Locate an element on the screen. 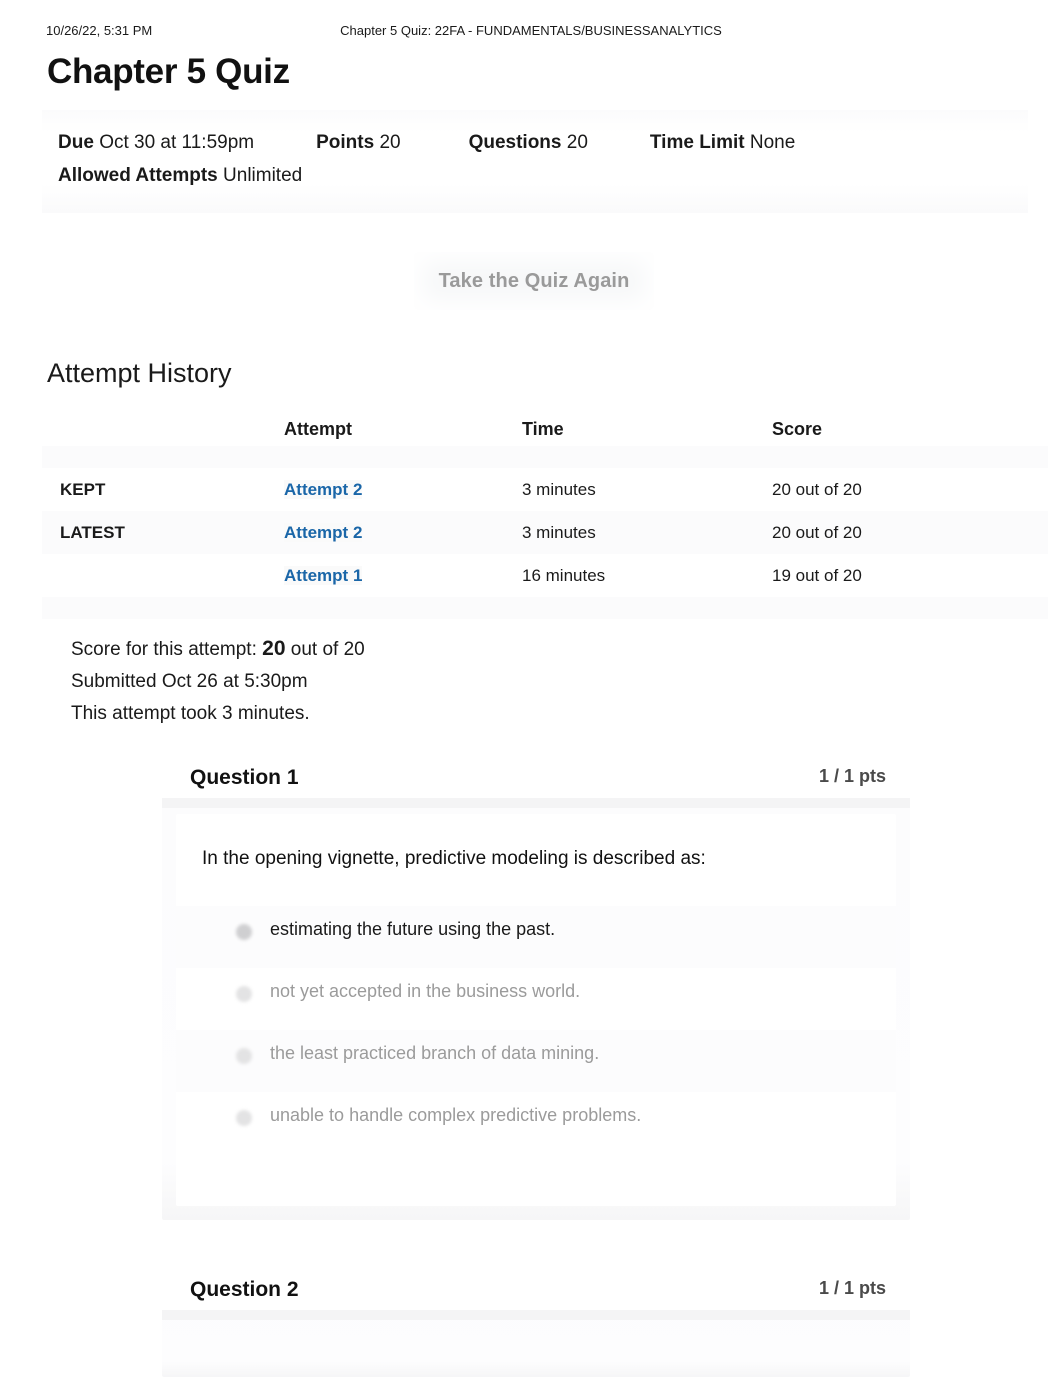  question-2-points: 1 / 1 pts is located at coordinates (852, 1288).